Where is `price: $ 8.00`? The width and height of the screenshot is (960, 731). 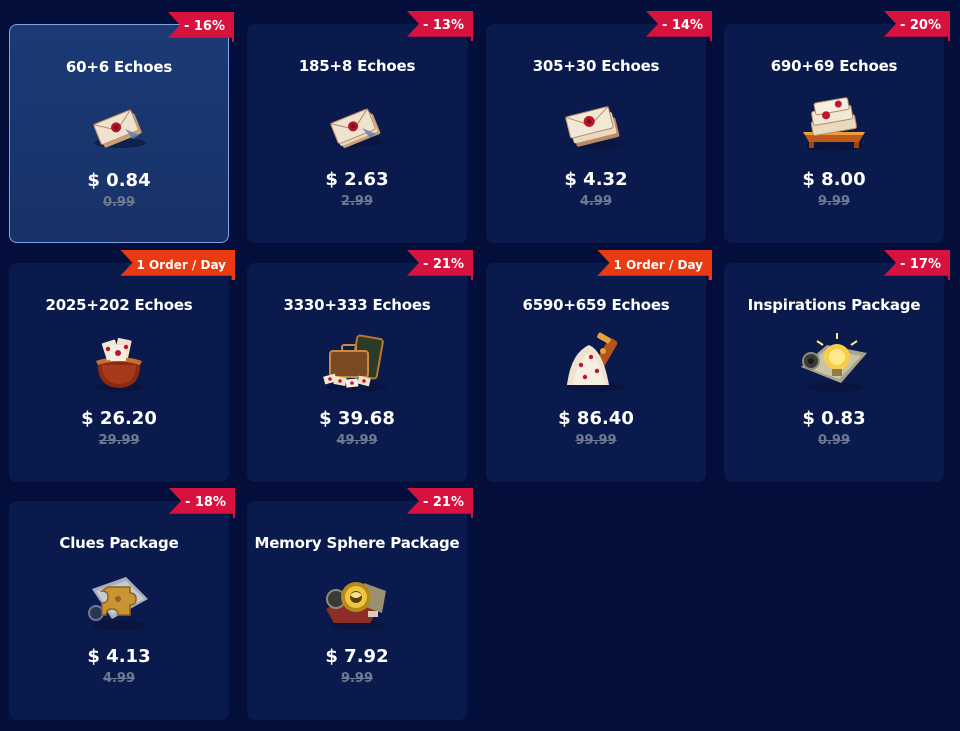
price: $ 8.00 is located at coordinates (834, 179).